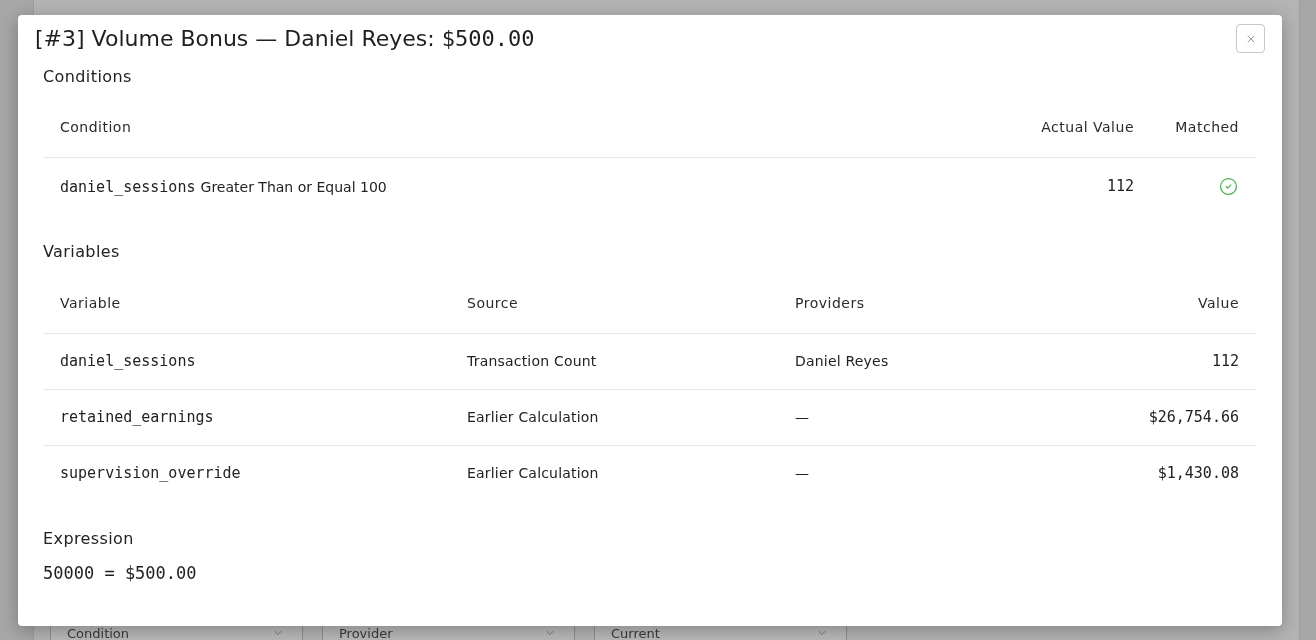  What do you see at coordinates (1198, 474) in the screenshot?
I see `table-cell-text: $1,430.08` at bounding box center [1198, 474].